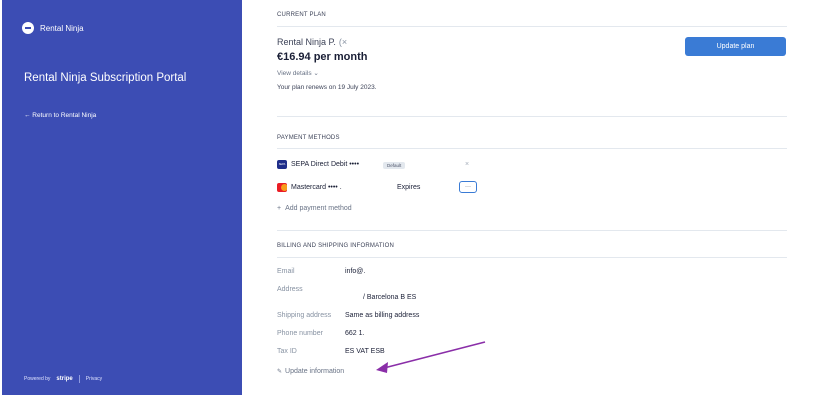  What do you see at coordinates (300, 333) in the screenshot?
I see `phone-label: Phone number` at bounding box center [300, 333].